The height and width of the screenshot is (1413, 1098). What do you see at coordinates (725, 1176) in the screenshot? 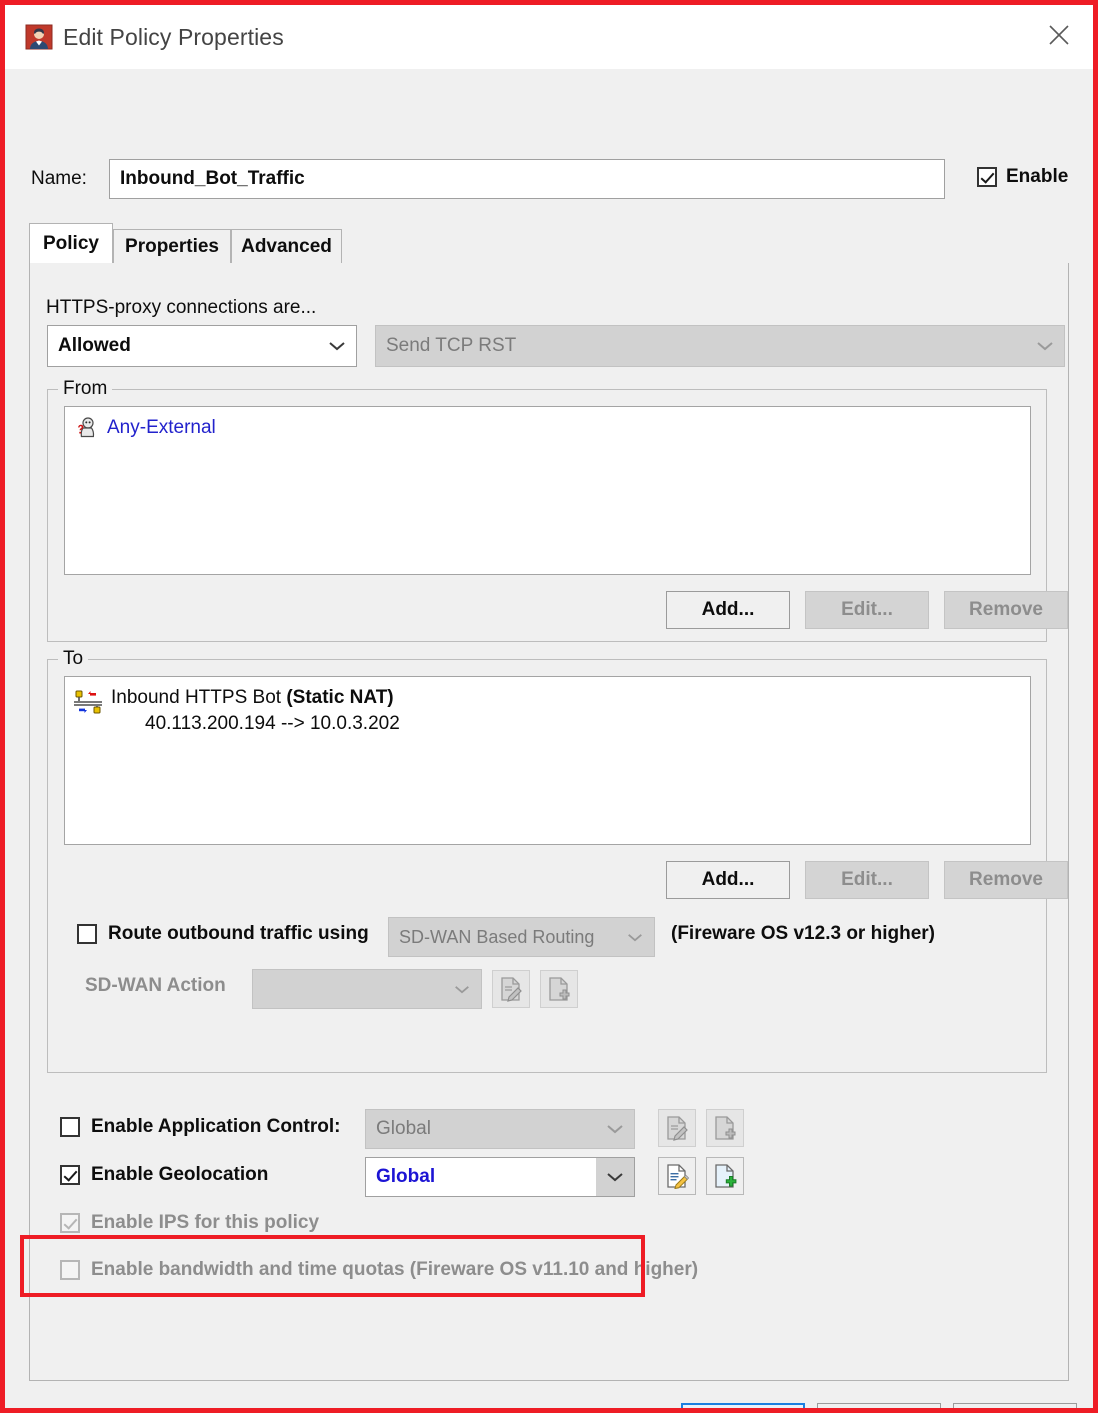
I see `geolocation-add-document-icon` at bounding box center [725, 1176].